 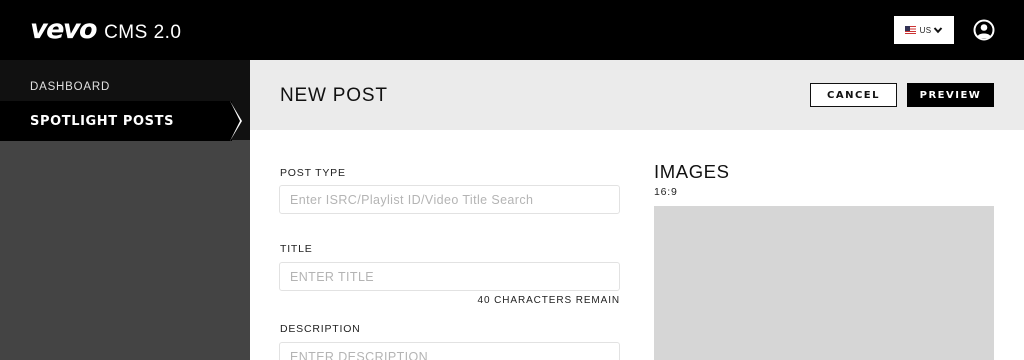 I want to click on title-label: TITLE, so click(x=296, y=249).